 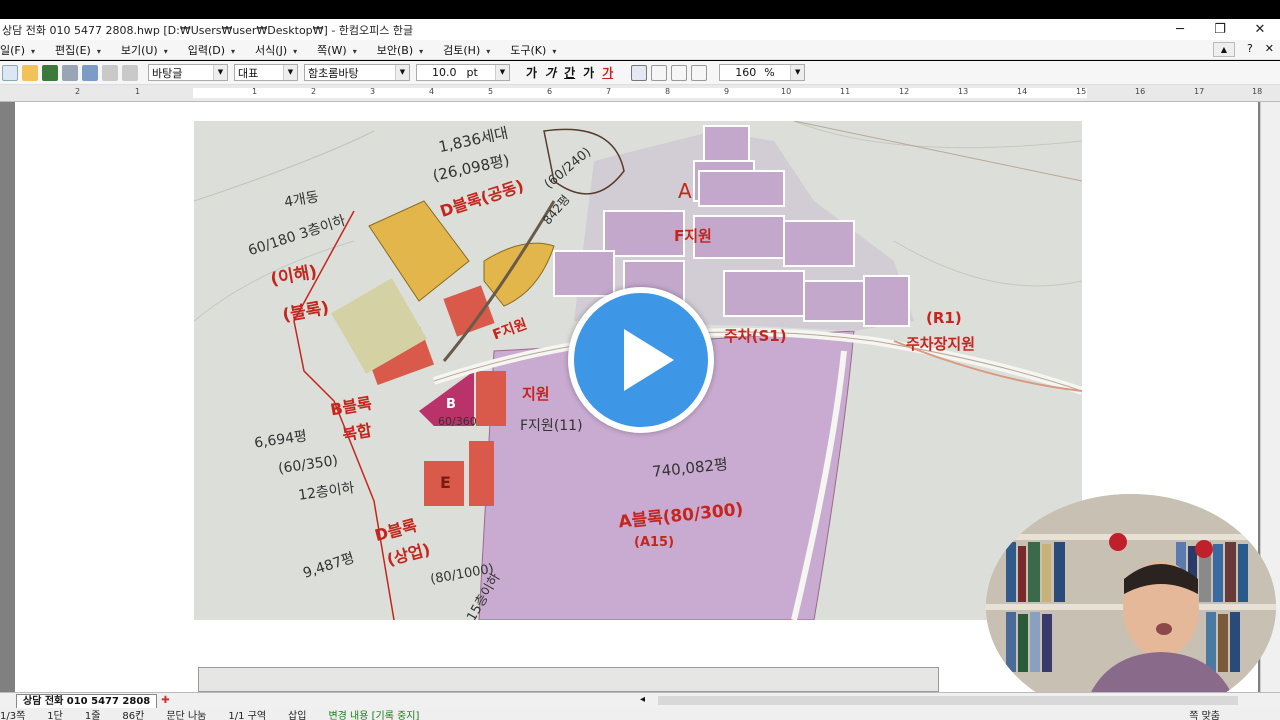 What do you see at coordinates (607, 72) in the screenshot?
I see `font-color-button: 가` at bounding box center [607, 72].